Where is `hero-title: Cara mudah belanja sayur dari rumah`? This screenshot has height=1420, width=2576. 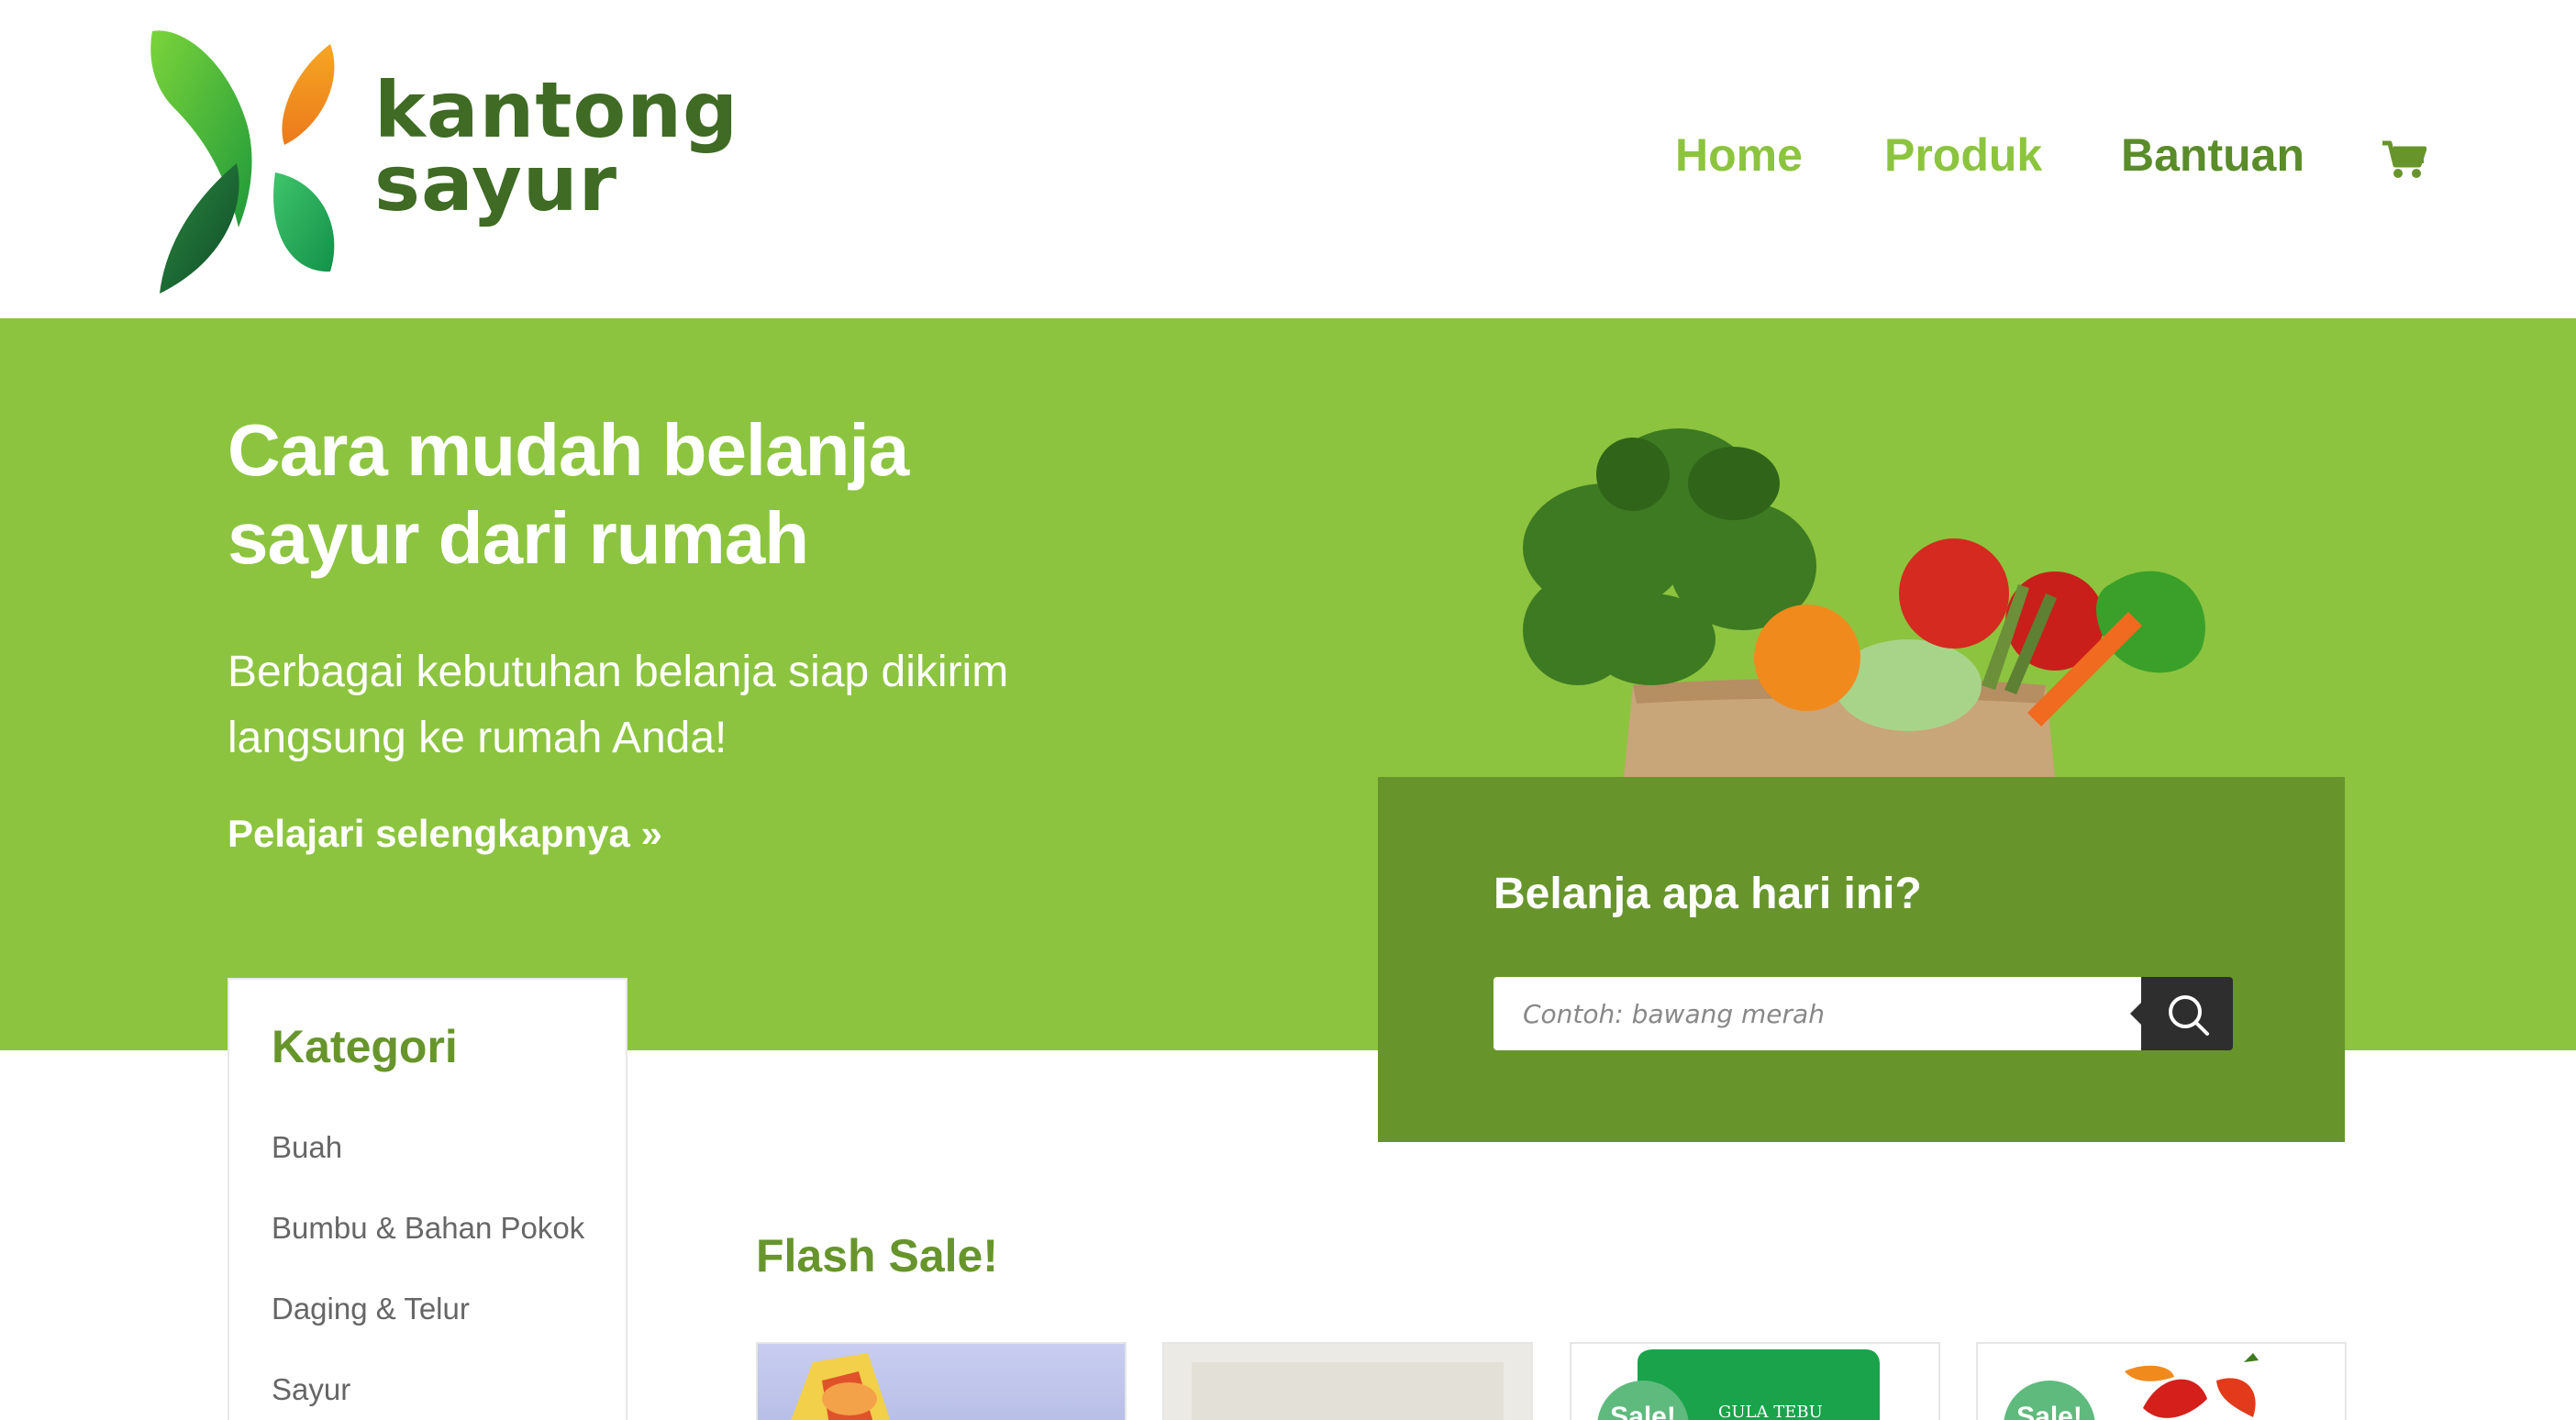 hero-title: Cara mudah belanja sayur dari rumah is located at coordinates (686, 494).